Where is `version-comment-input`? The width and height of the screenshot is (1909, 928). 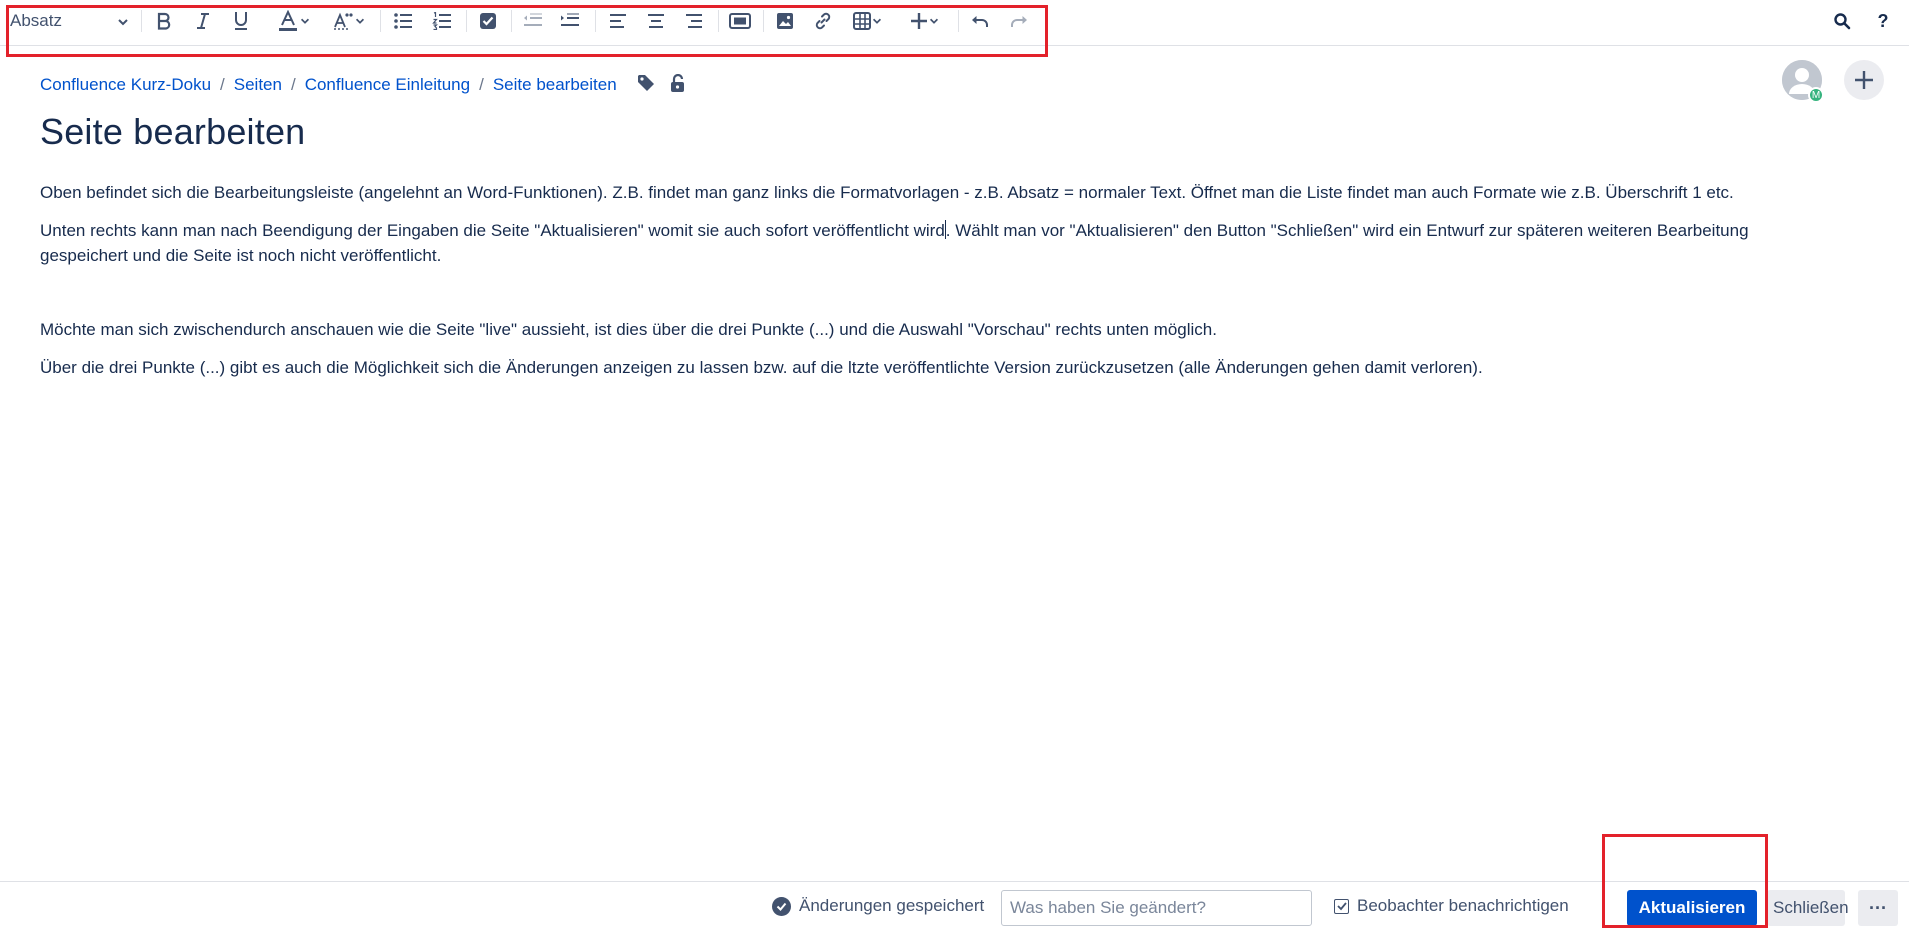
version-comment-input is located at coordinates (1156, 908).